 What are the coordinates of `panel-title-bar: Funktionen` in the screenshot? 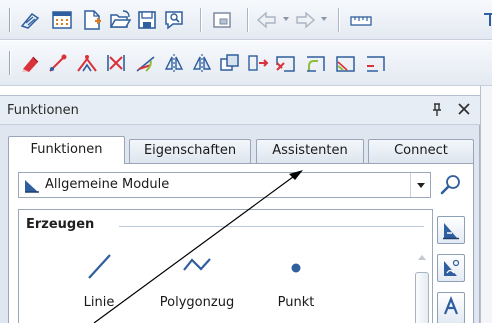 It's located at (240, 110).